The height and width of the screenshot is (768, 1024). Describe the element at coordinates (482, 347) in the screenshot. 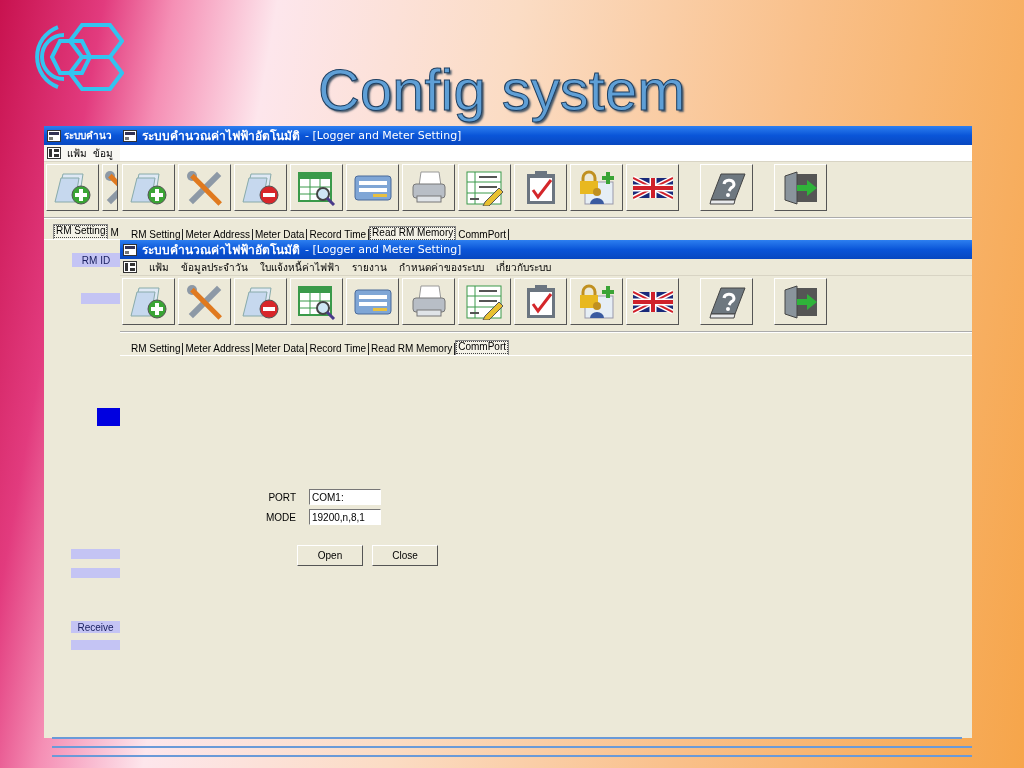

I see `tab: CommPort` at that location.